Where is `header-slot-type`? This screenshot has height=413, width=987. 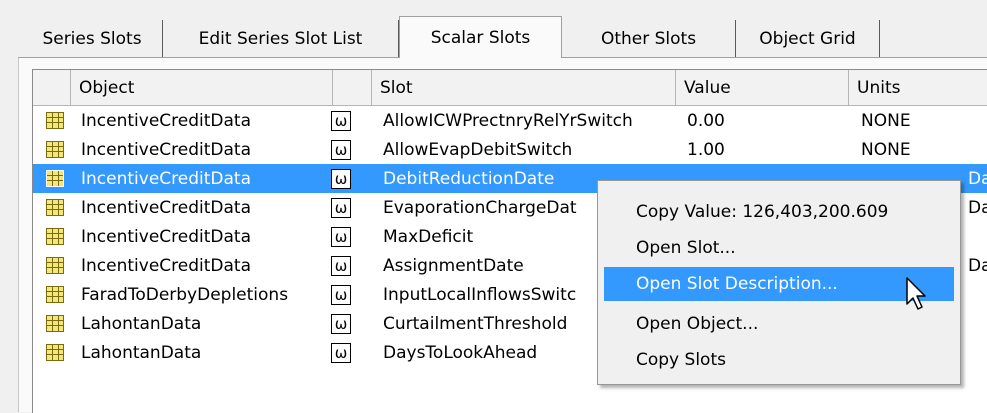 header-slot-type is located at coordinates (352, 87).